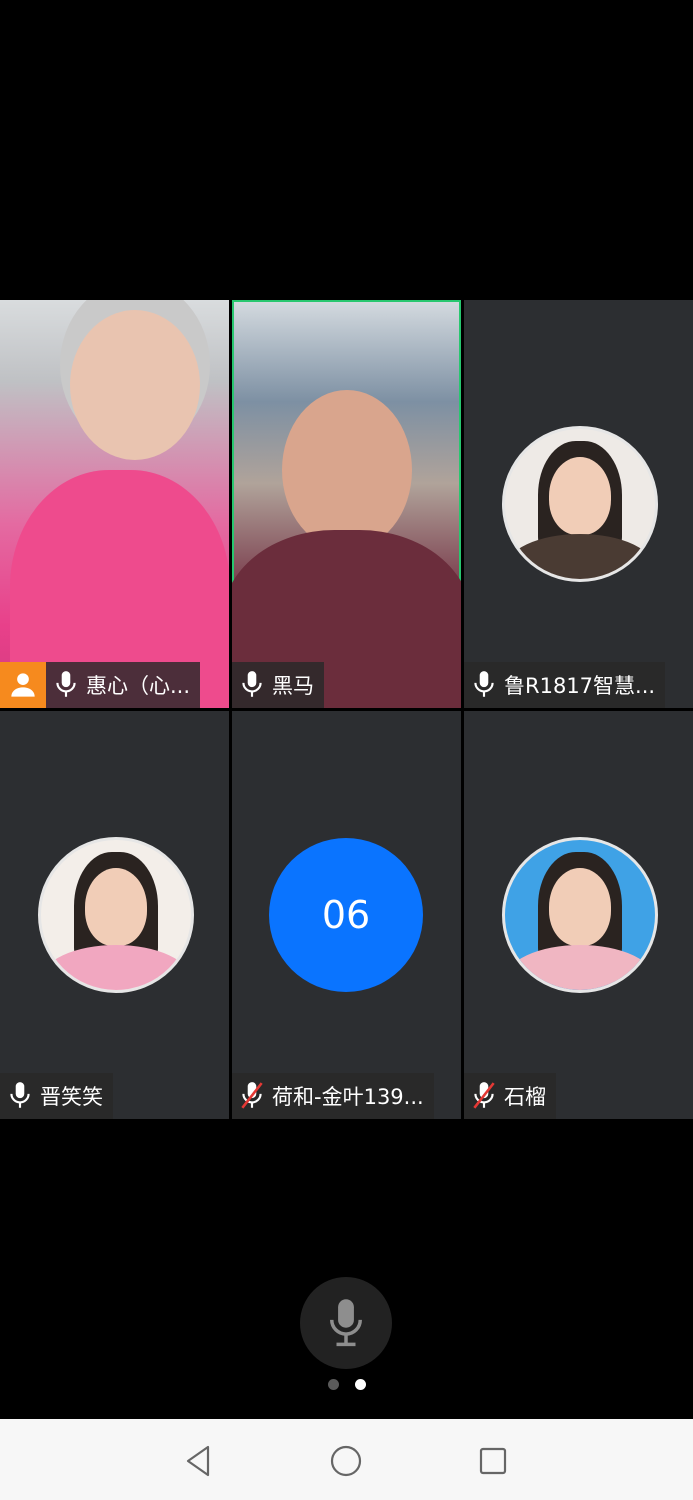 The image size is (693, 1500). I want to click on back-button, so click(198, 1461).